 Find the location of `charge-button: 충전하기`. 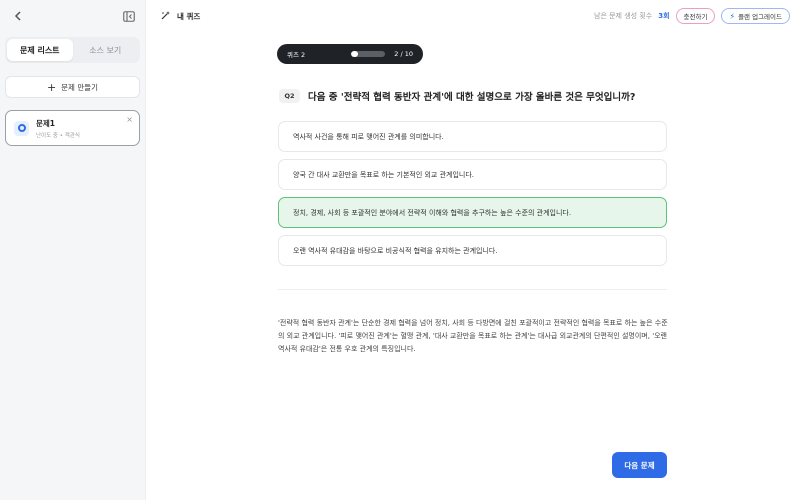

charge-button: 충전하기 is located at coordinates (695, 16).